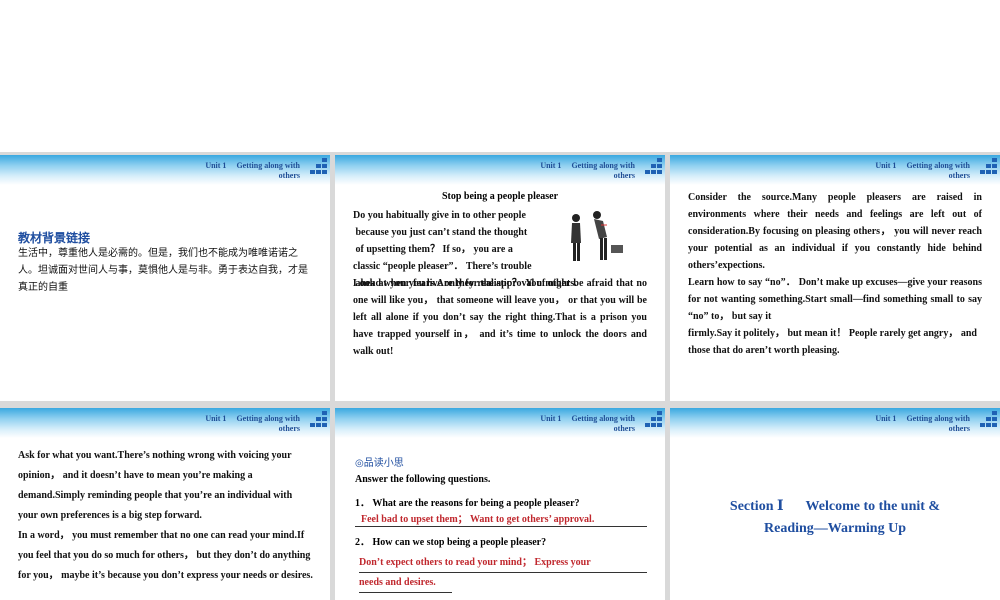  I want to click on passage-title: Stop being a people pleaser, so click(500, 196).